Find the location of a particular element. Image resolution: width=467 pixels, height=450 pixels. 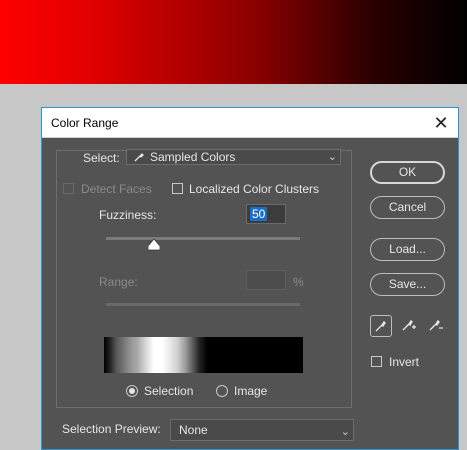

fuzziness-value: 50 is located at coordinates (259, 214).